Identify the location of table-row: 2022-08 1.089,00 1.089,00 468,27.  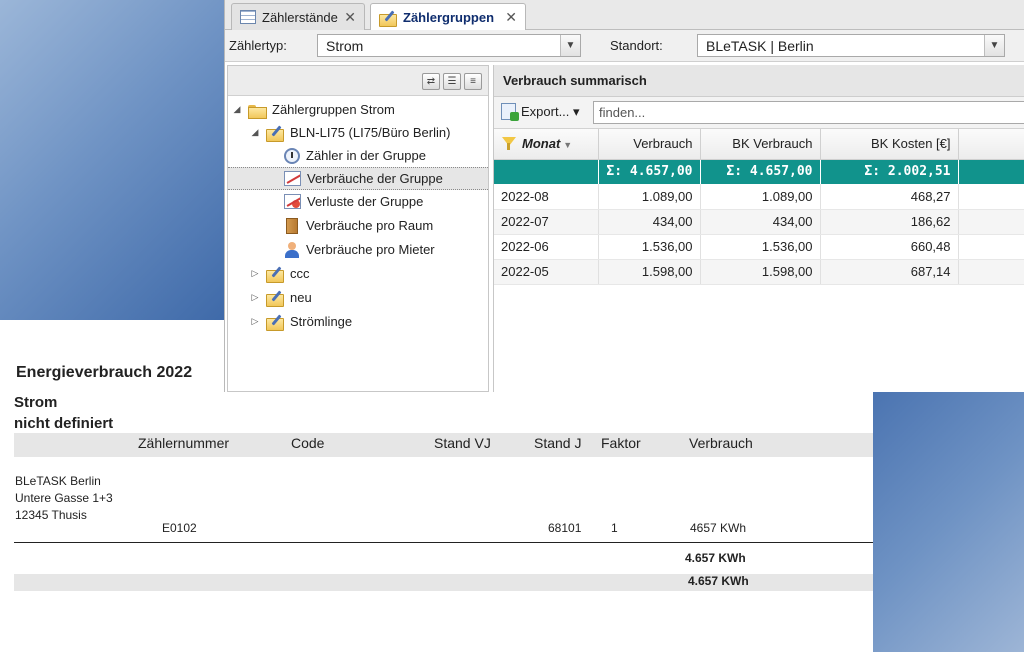
(759, 197).